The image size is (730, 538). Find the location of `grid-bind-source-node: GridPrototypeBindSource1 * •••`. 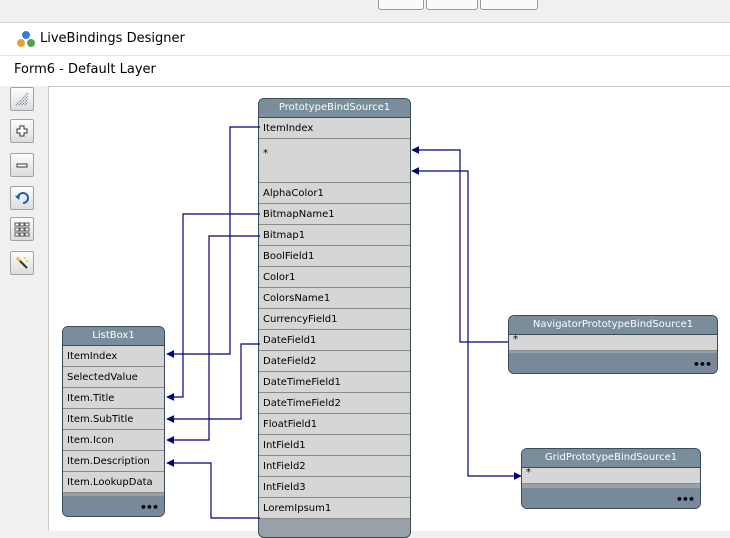

grid-bind-source-node: GridPrototypeBindSource1 * ••• is located at coordinates (611, 478).